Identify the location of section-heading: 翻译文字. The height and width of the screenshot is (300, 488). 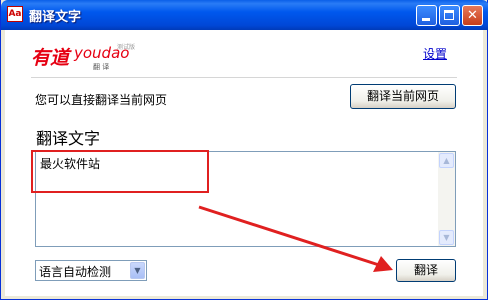
(68, 138).